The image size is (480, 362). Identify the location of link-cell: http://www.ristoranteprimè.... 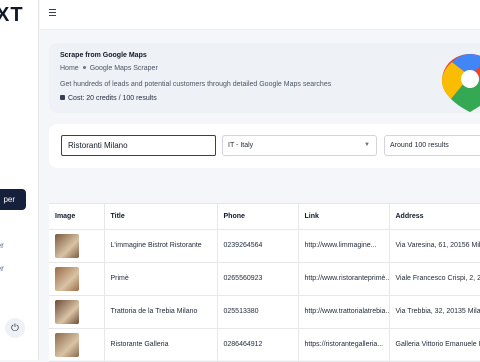
(344, 279).